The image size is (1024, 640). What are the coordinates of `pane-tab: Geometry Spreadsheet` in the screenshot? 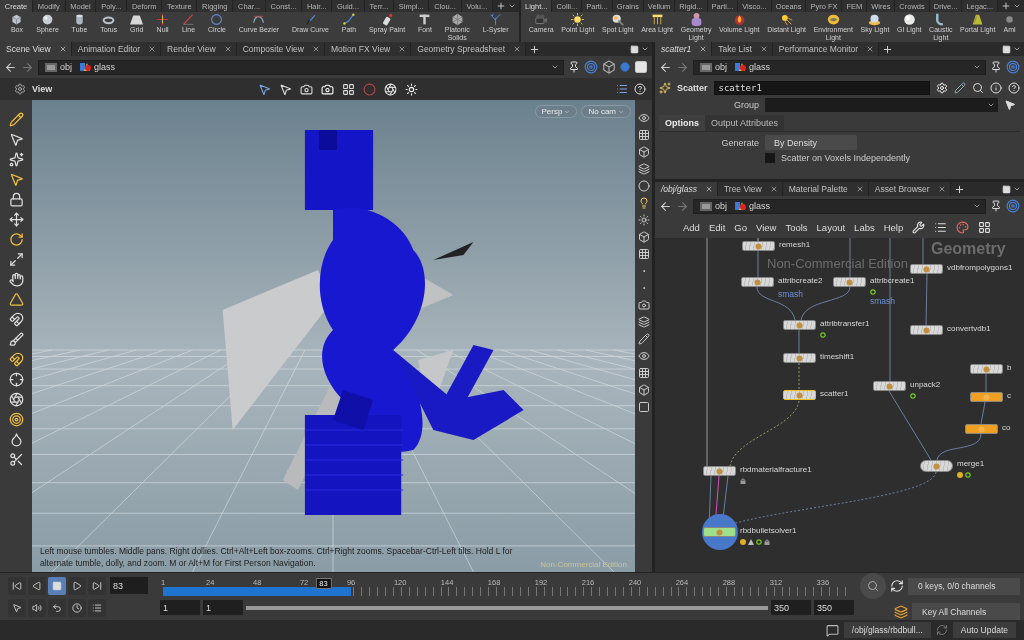 It's located at (469, 49).